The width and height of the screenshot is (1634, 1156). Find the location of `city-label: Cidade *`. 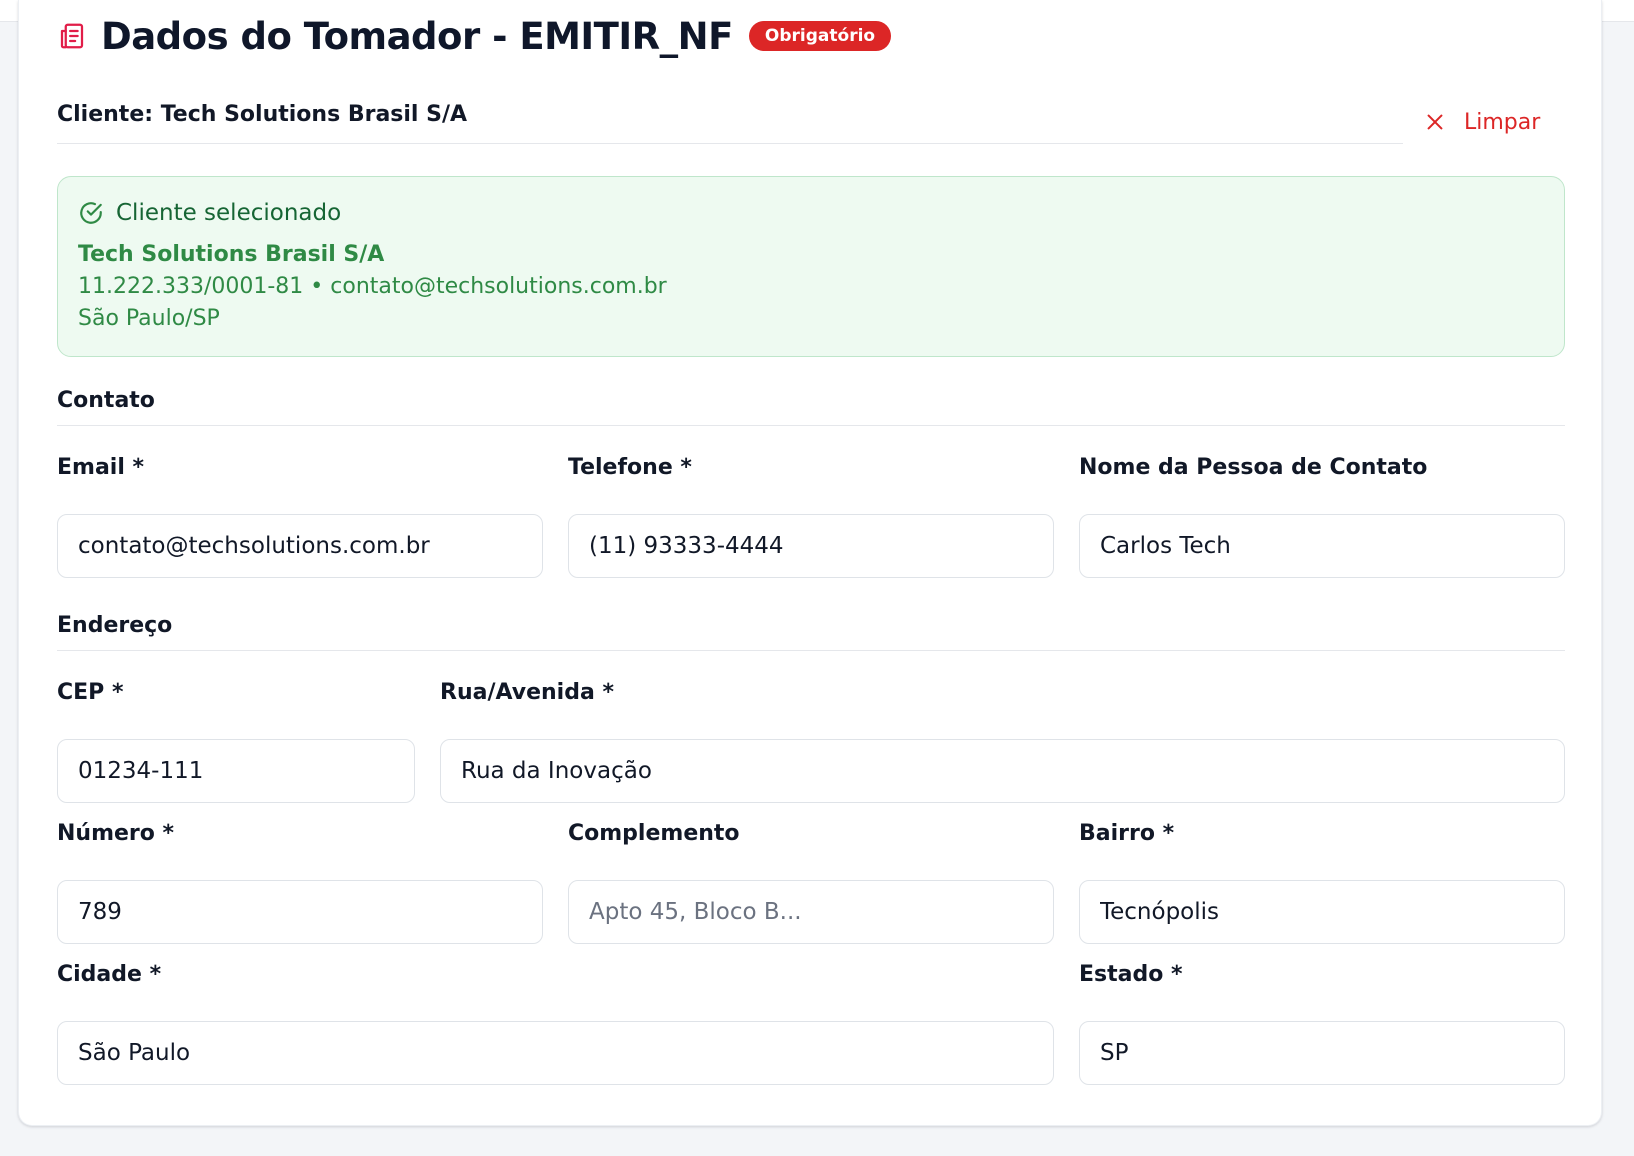

city-label: Cidade * is located at coordinates (109, 974).